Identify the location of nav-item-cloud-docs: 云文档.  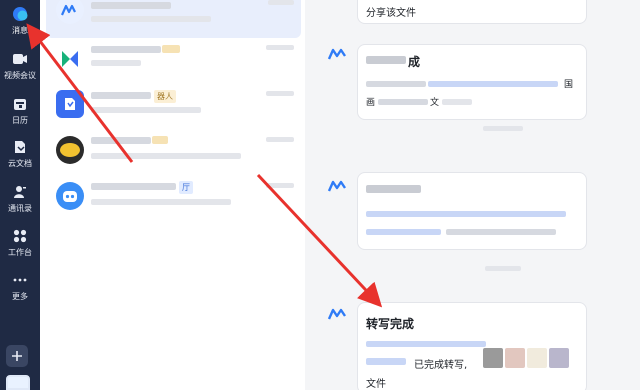
(20, 157).